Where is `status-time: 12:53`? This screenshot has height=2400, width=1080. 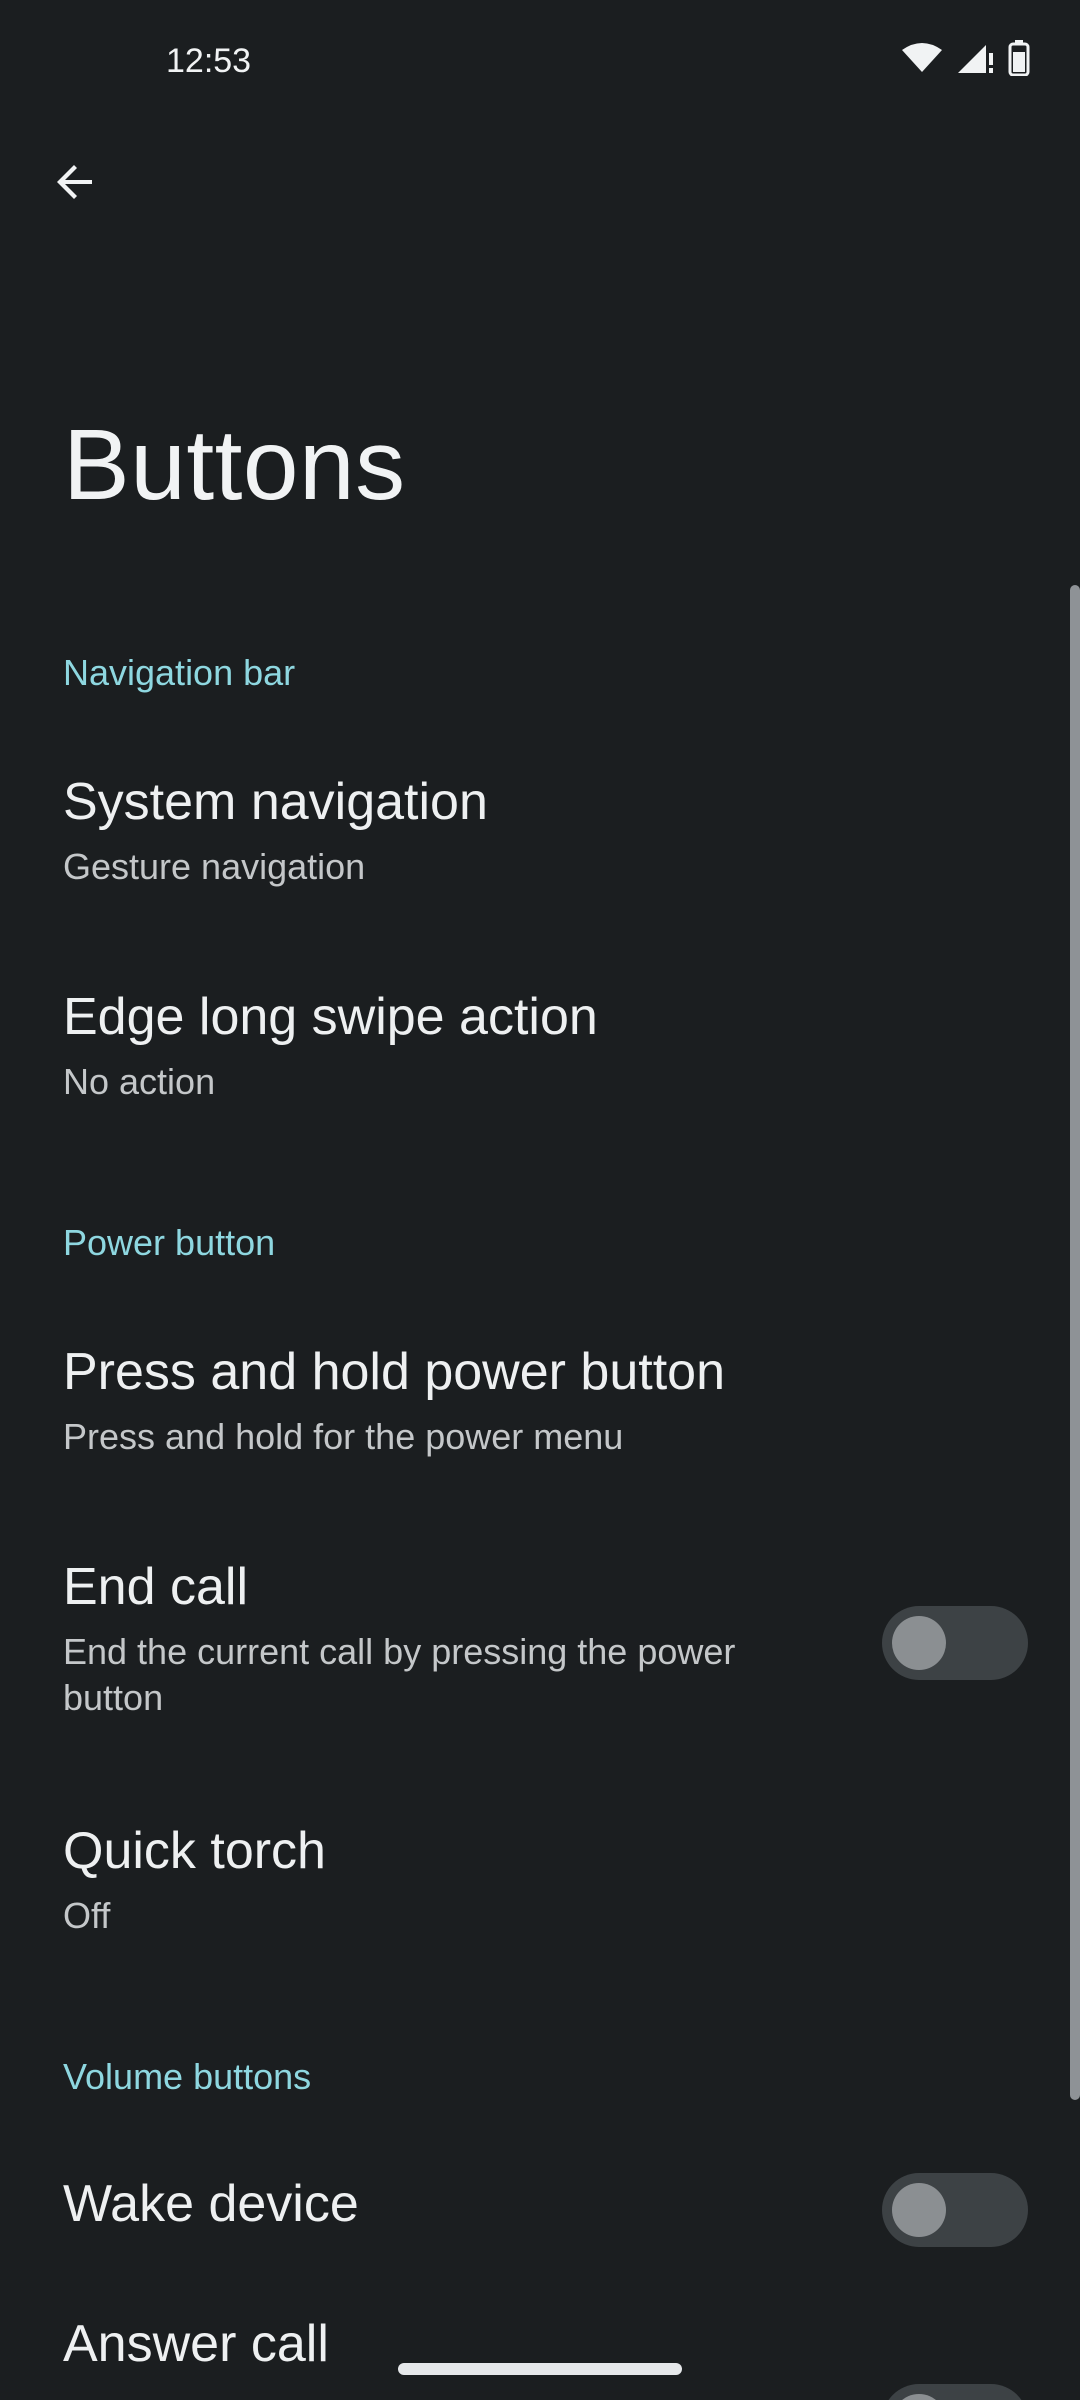
status-time: 12:53 is located at coordinates (209, 61).